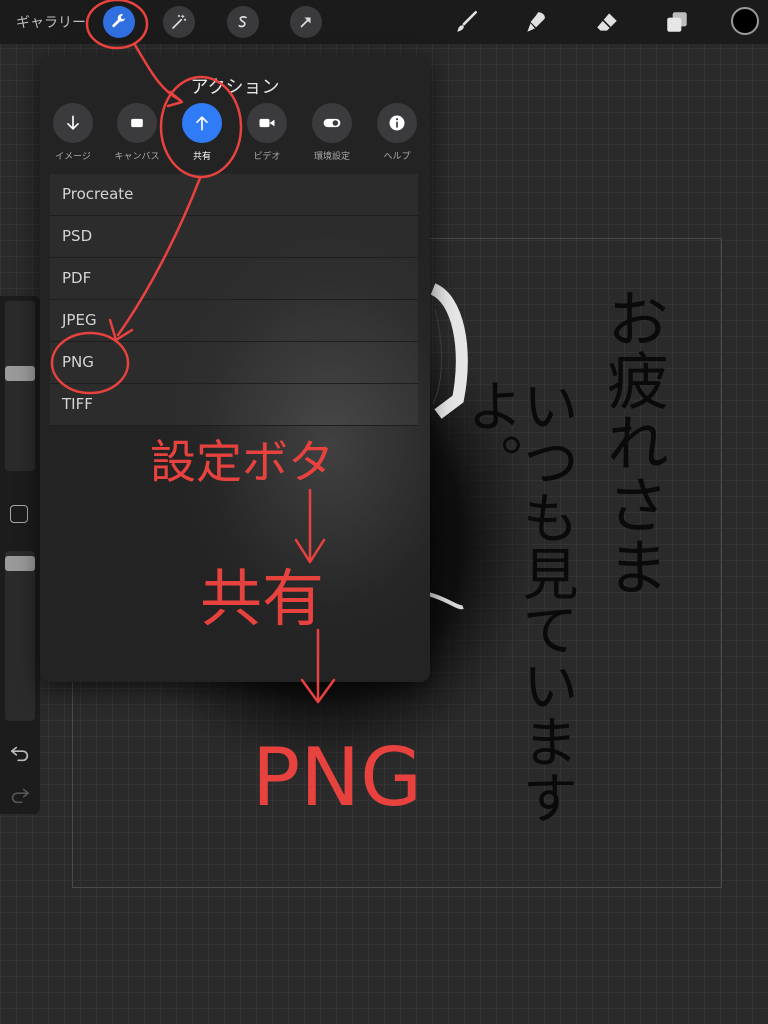  I want to click on redo-icon, so click(20, 795).